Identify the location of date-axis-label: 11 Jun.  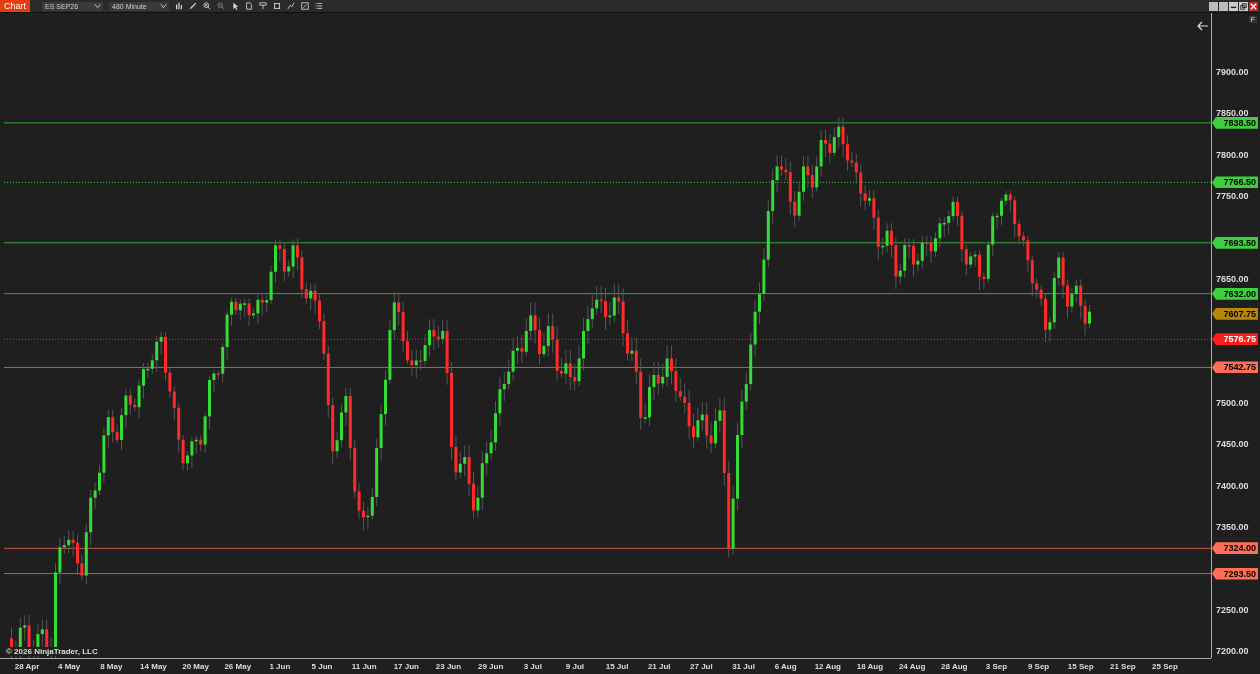
(364, 666).